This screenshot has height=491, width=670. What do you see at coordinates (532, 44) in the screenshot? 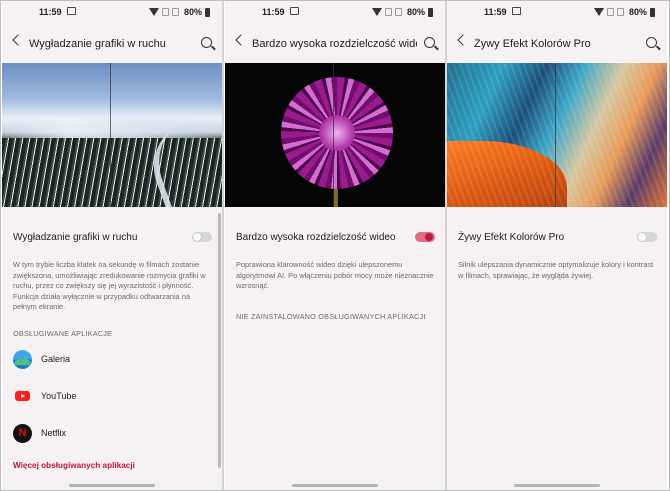
I see `page-title: Żywy Efekt Kolorów Pro` at bounding box center [532, 44].